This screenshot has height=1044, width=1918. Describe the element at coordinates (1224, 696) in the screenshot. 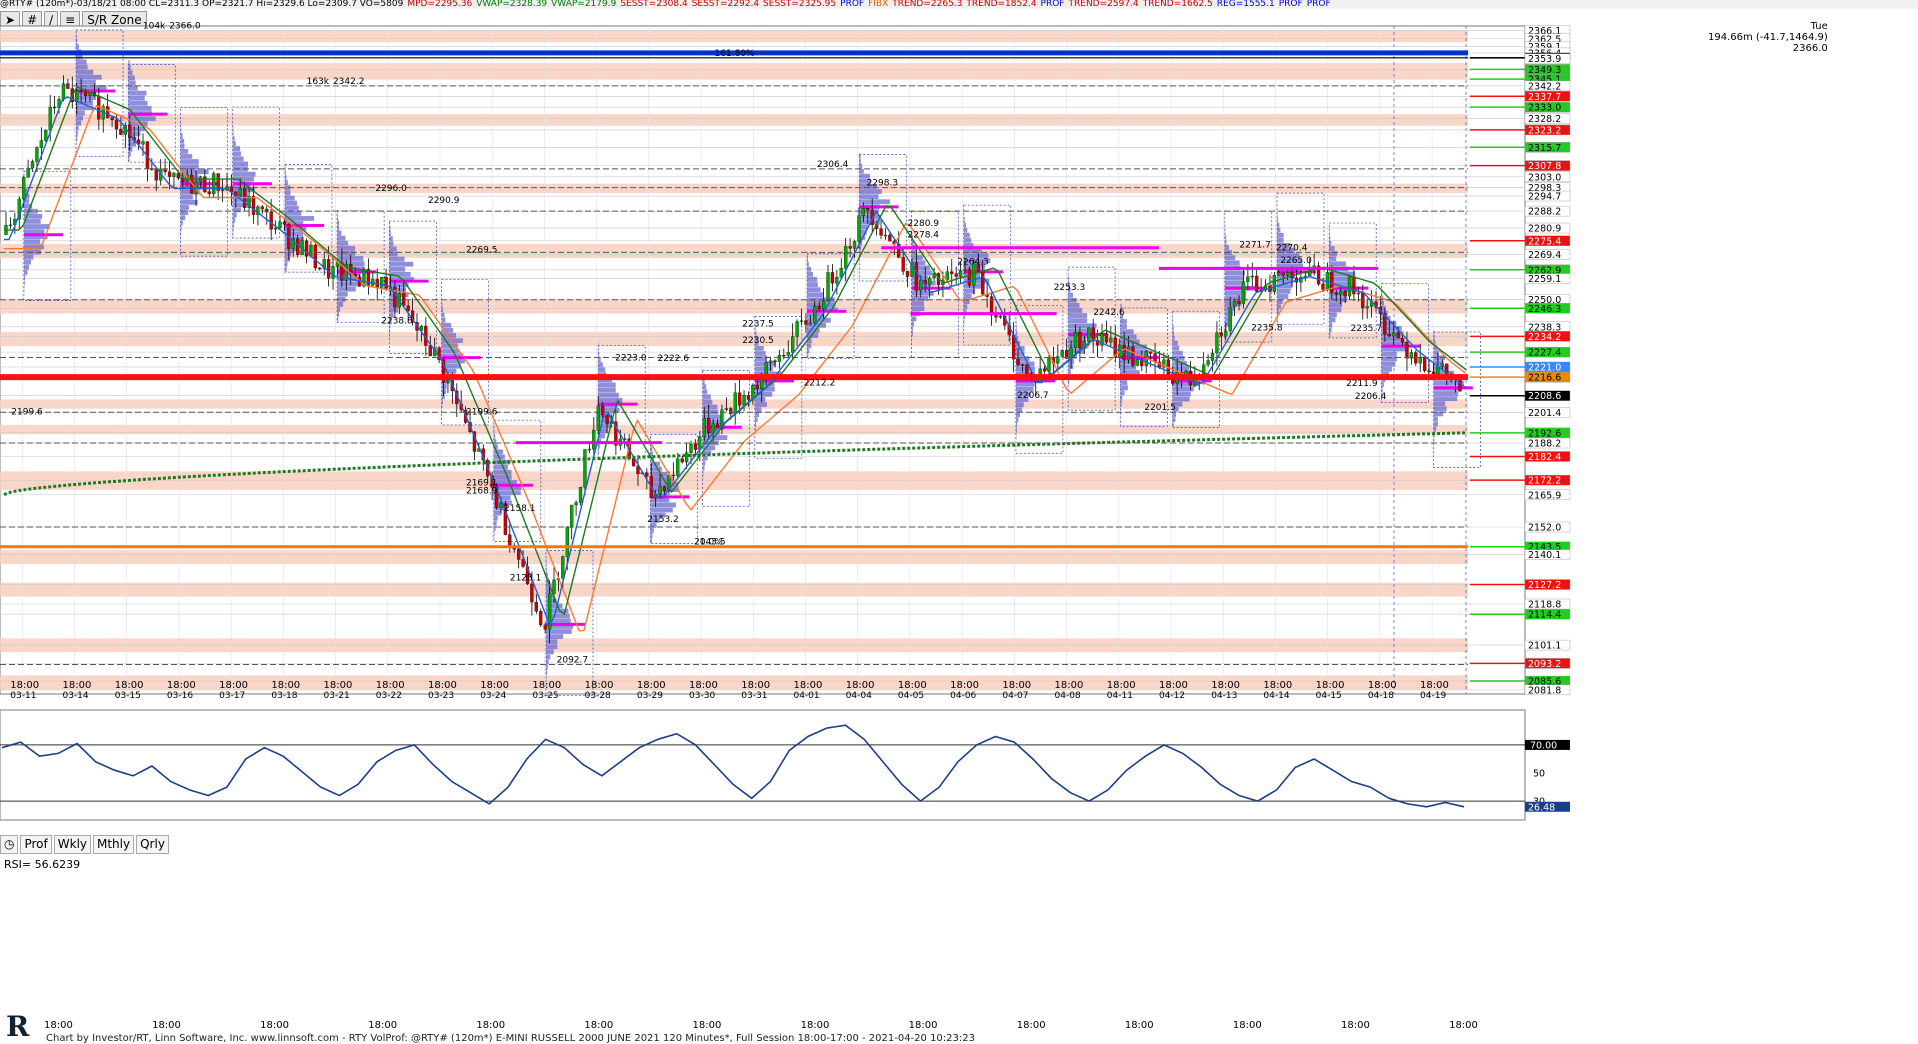

I see `x-axis-date-label: 04-13` at that location.